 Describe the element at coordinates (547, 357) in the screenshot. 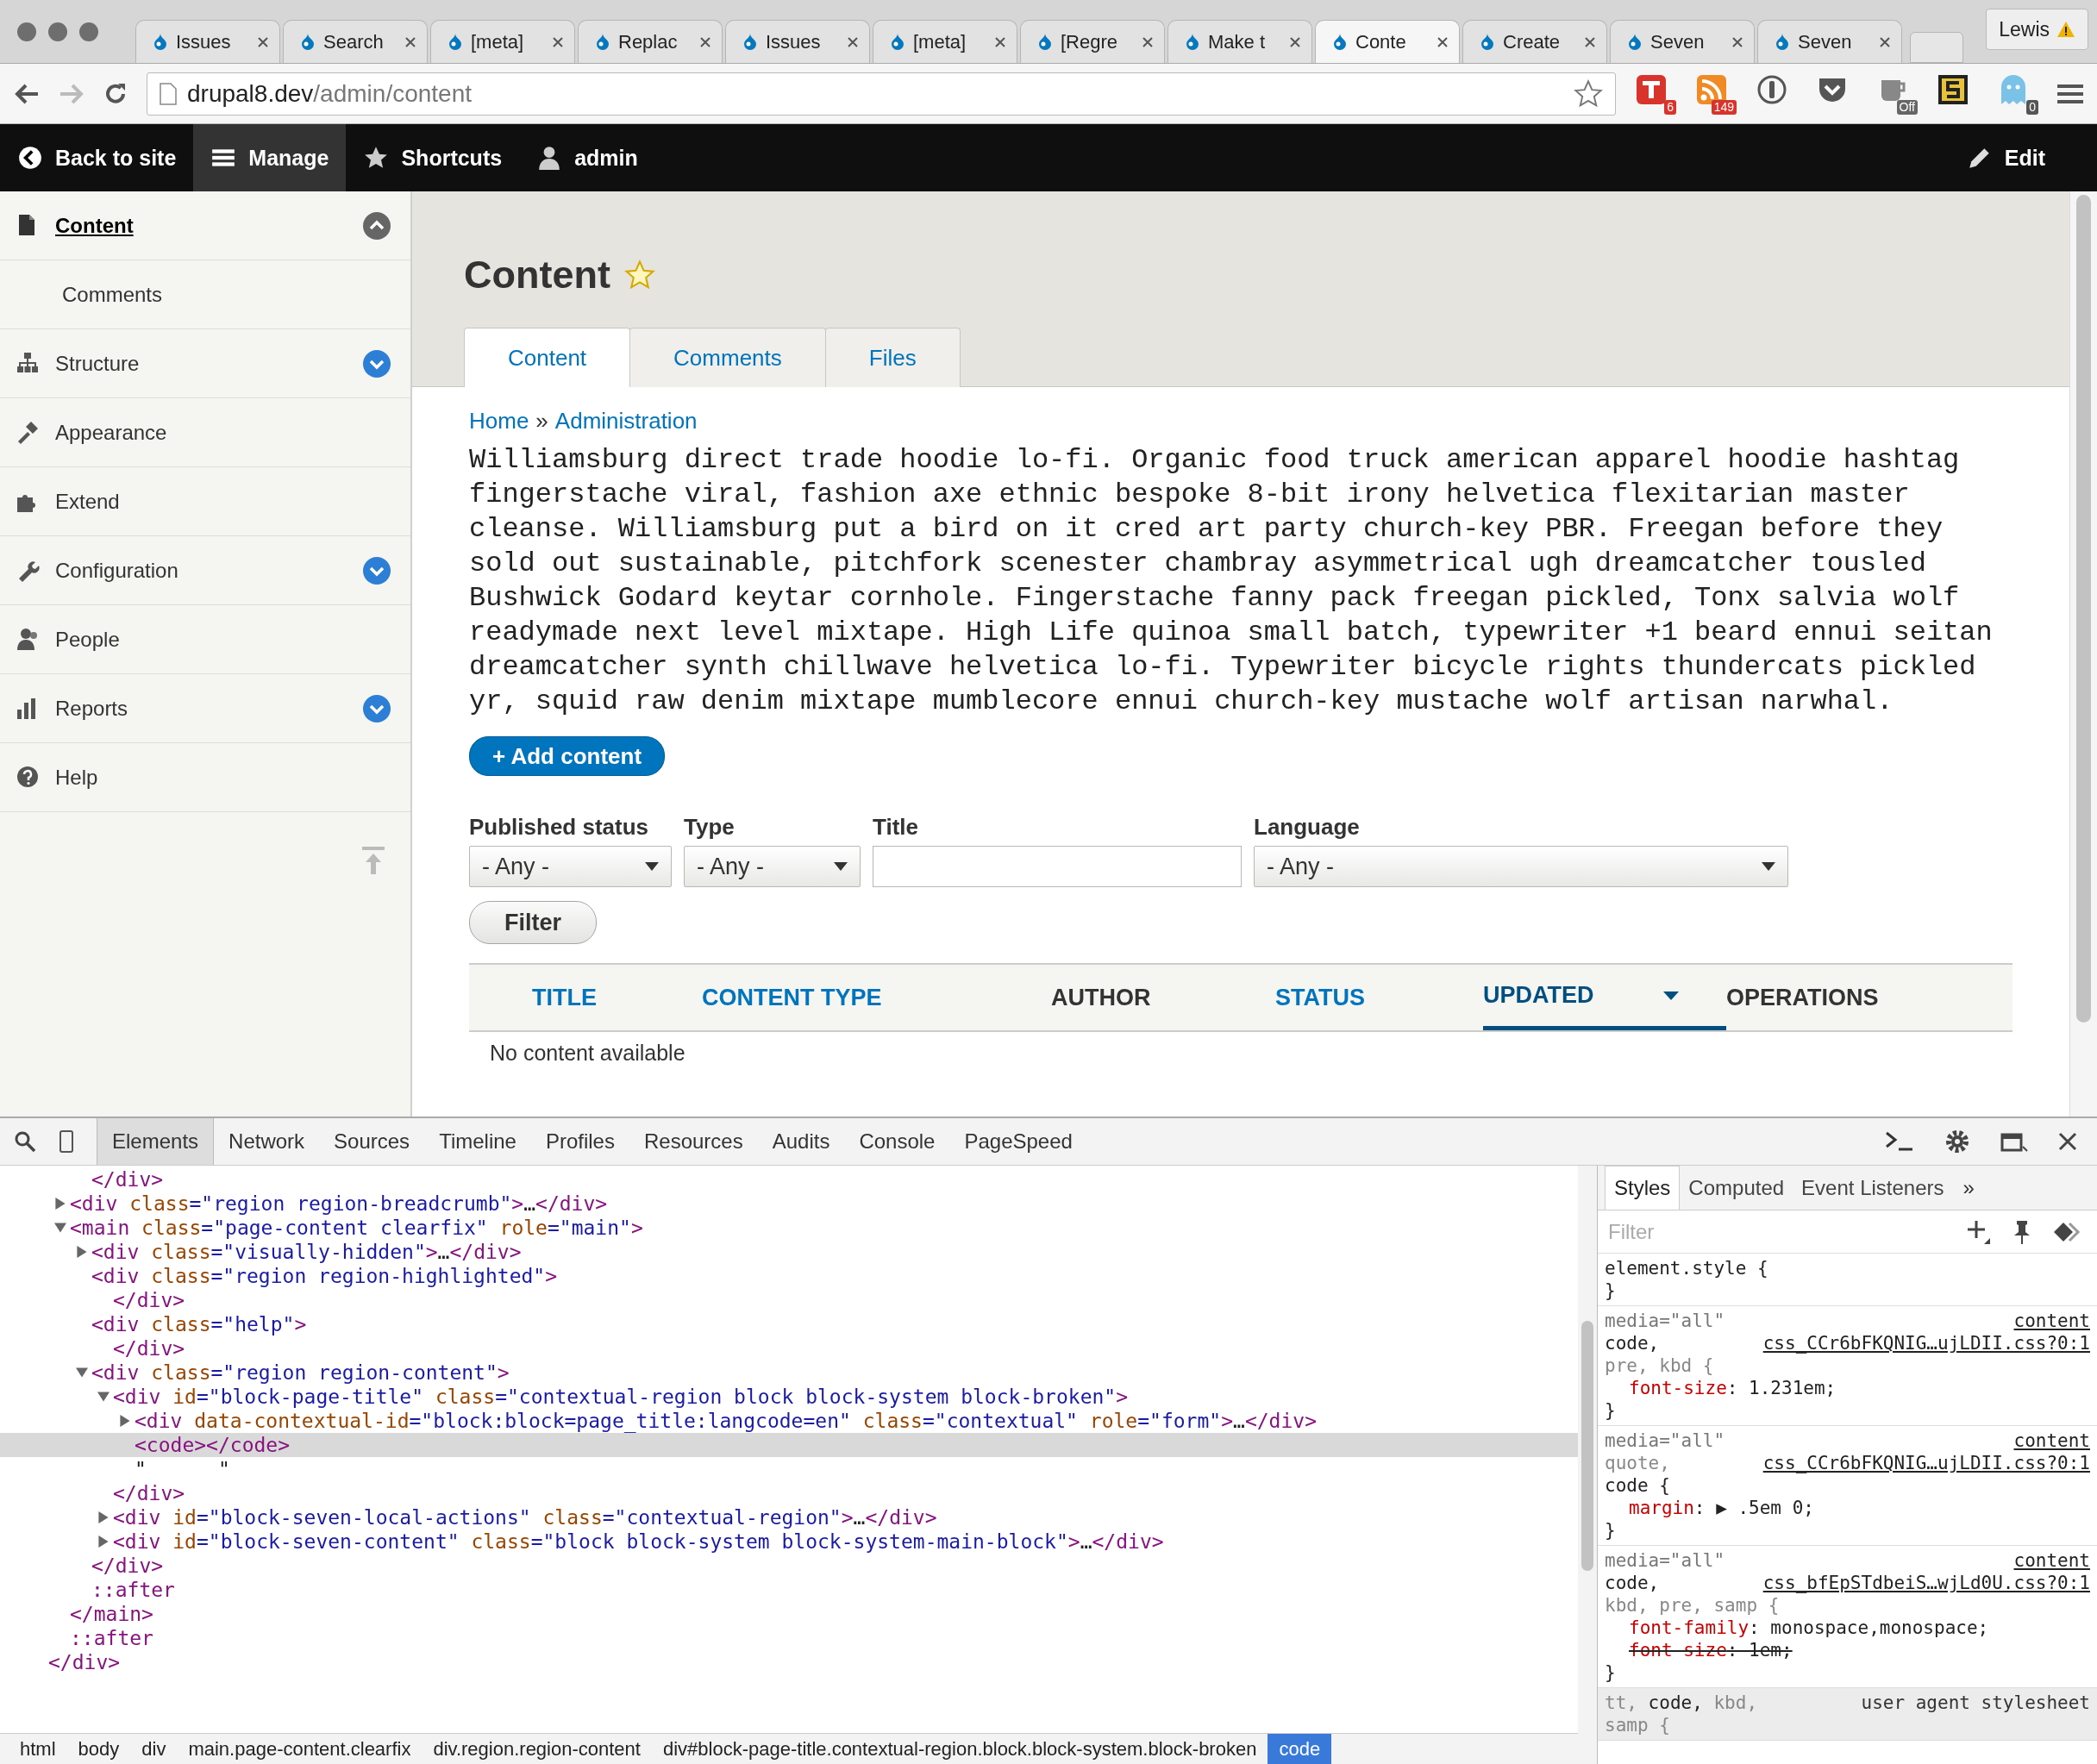

I see `page-tab: Content` at that location.